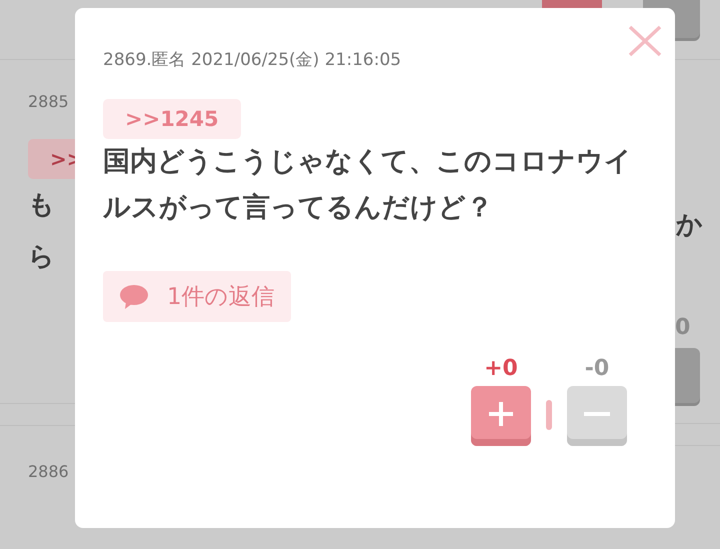 Image resolution: width=720 pixels, height=549 pixels. What do you see at coordinates (690, 225) in the screenshot?
I see `post-text: か` at bounding box center [690, 225].